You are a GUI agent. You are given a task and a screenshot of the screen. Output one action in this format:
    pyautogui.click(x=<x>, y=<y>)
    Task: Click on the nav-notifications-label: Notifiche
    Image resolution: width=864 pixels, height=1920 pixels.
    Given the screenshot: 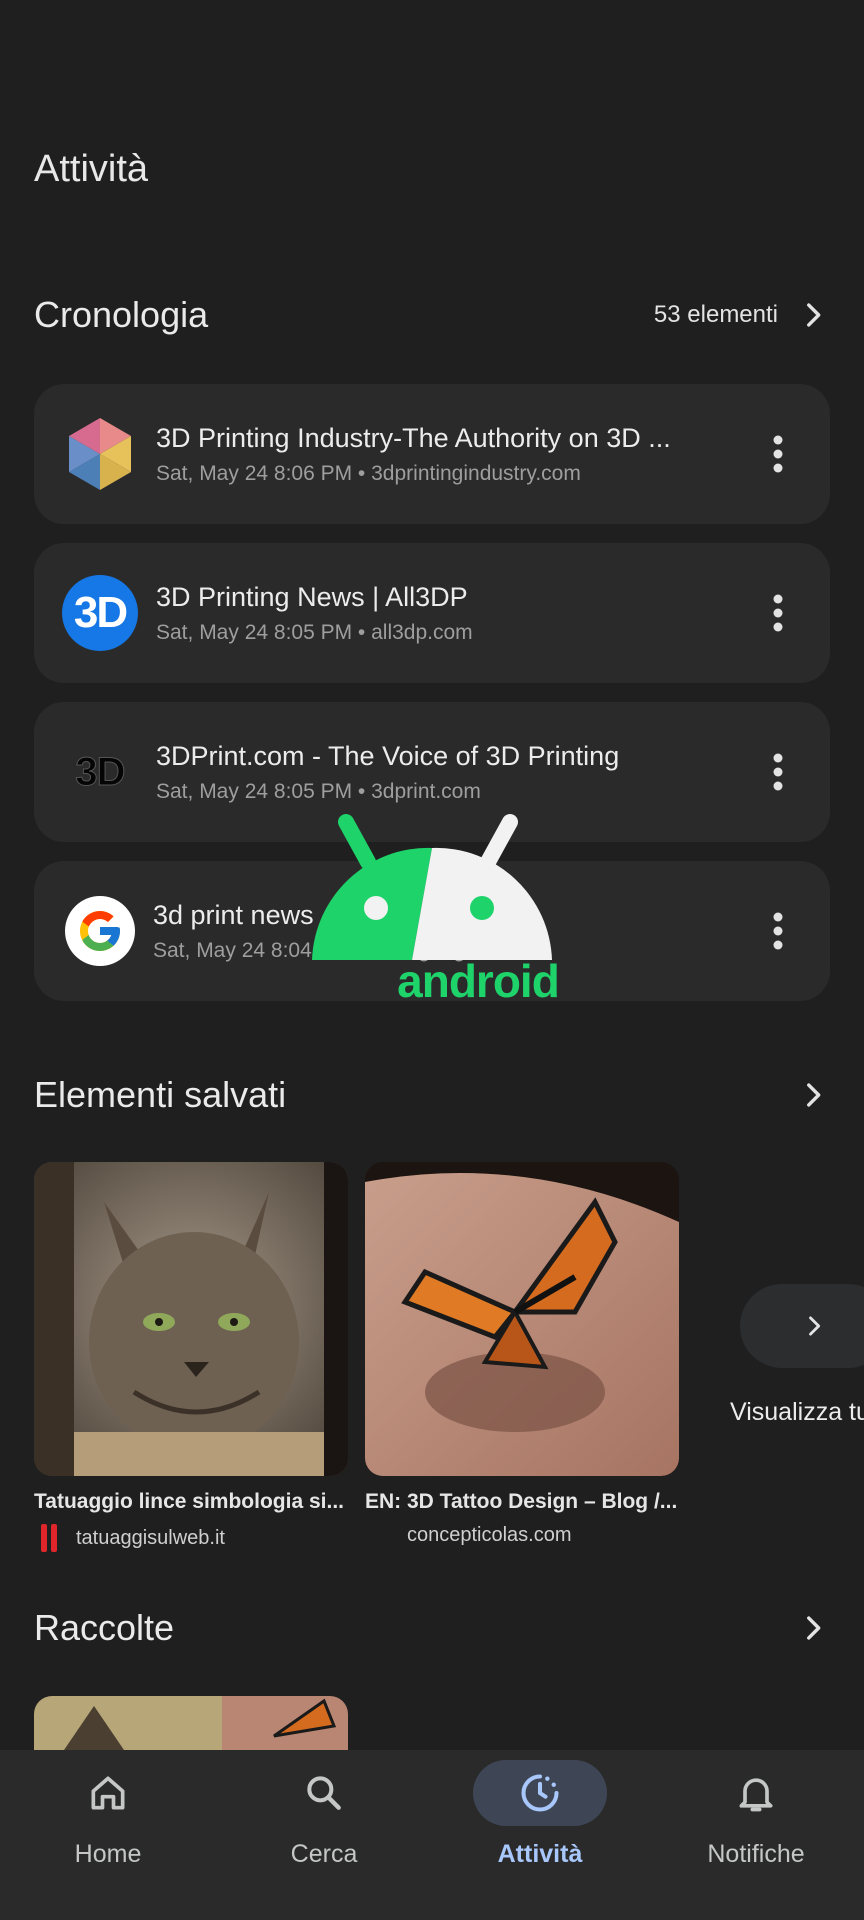 What is the action you would take?
    pyautogui.click(x=756, y=1854)
    